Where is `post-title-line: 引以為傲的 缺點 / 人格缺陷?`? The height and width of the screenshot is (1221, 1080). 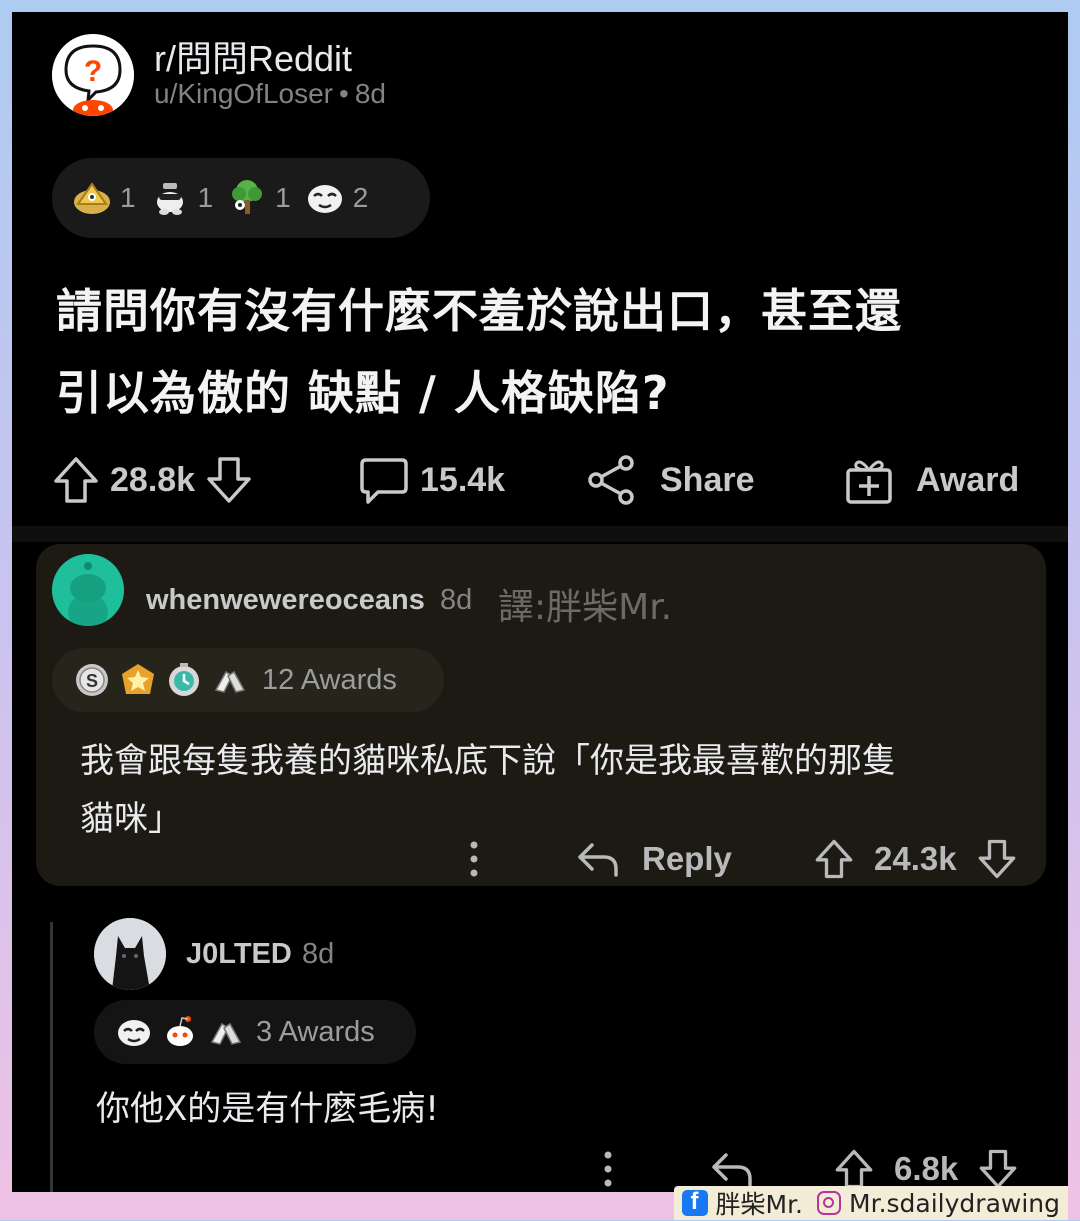 post-title-line: 引以為傲的 缺點 / 人格缺陷? is located at coordinates (363, 393).